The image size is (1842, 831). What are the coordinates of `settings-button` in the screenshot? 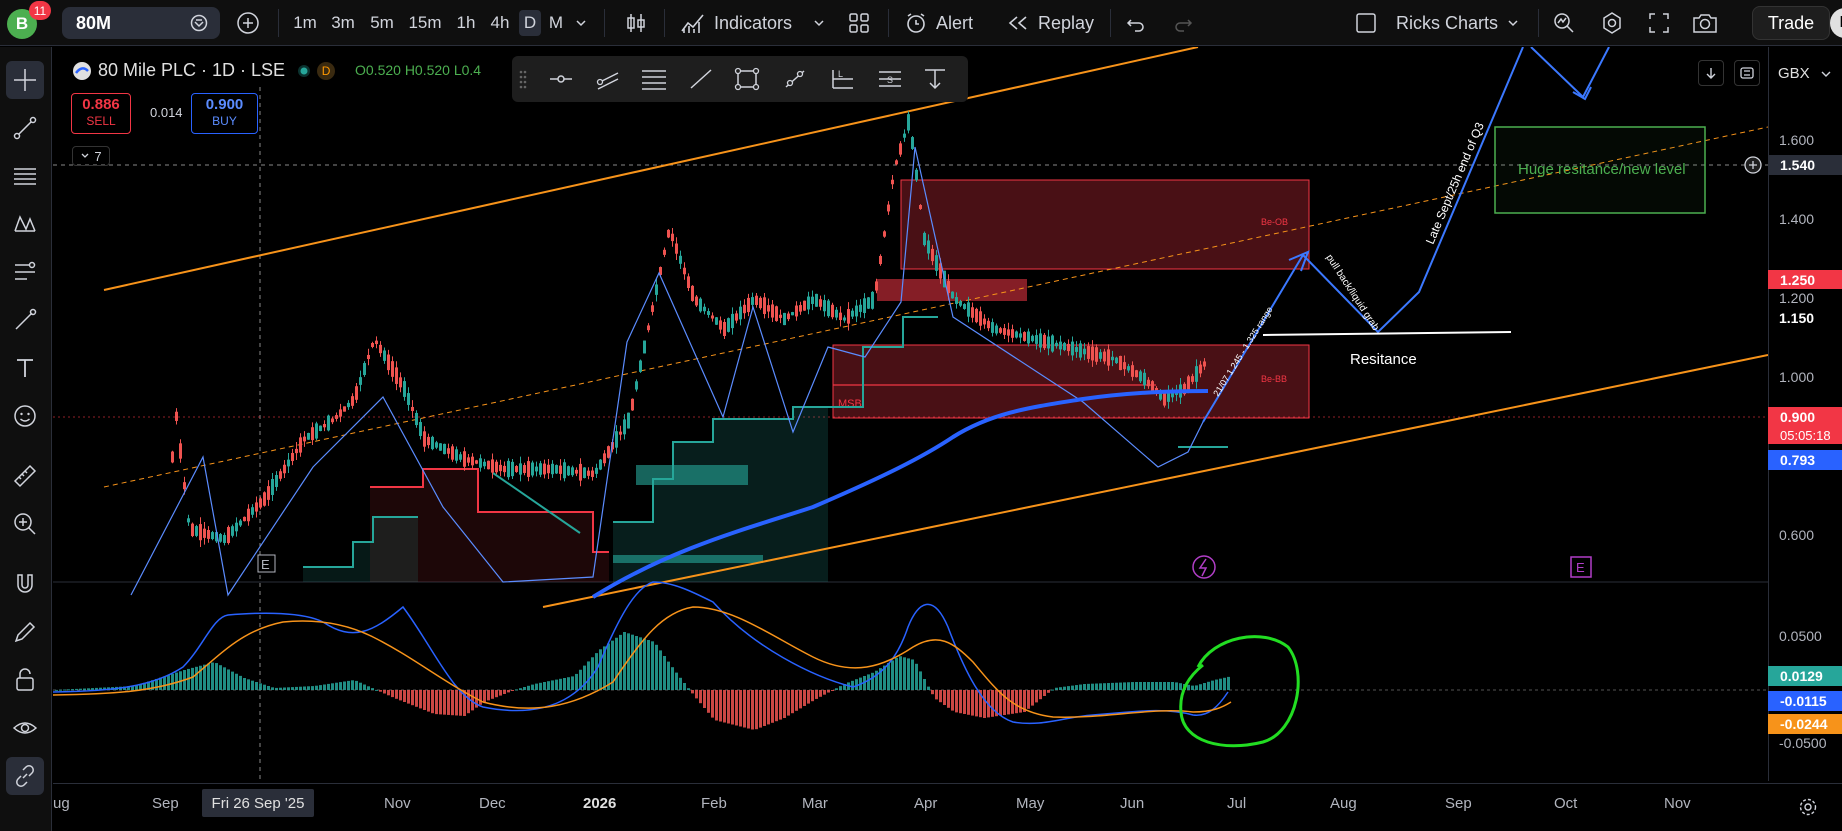 It's located at (1612, 23).